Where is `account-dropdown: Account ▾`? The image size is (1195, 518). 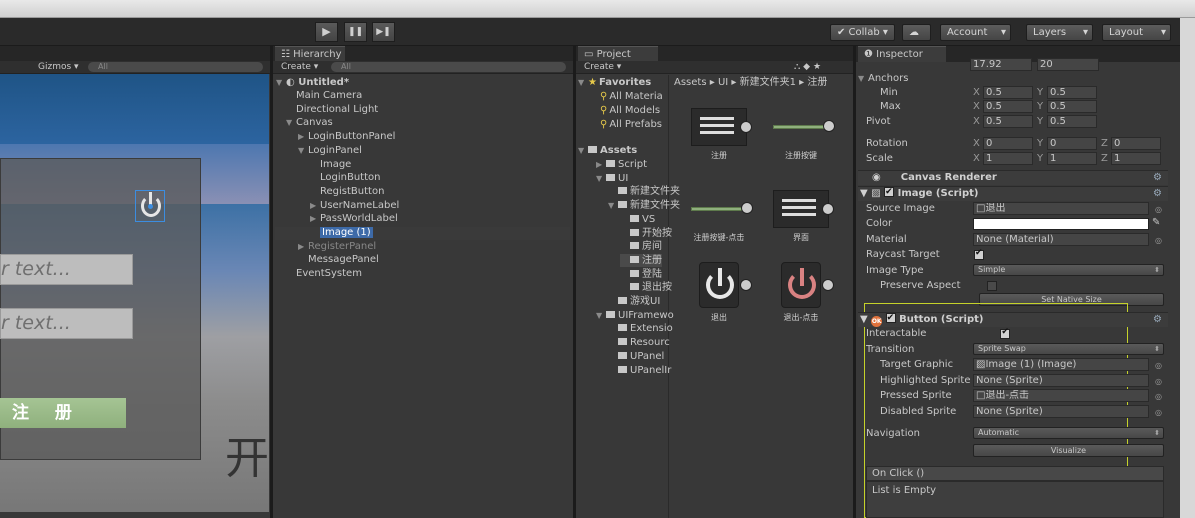
account-dropdown: Account ▾ is located at coordinates (975, 32).